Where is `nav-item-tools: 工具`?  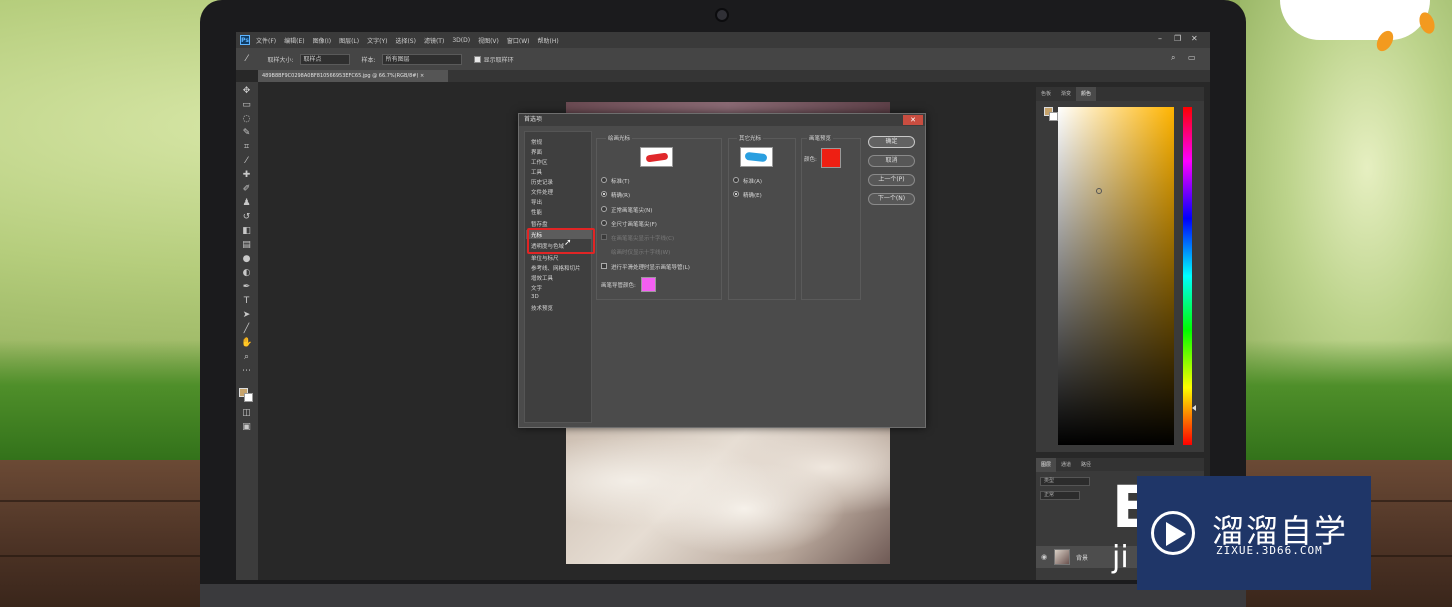
nav-item-tools: 工具 is located at coordinates (536, 172).